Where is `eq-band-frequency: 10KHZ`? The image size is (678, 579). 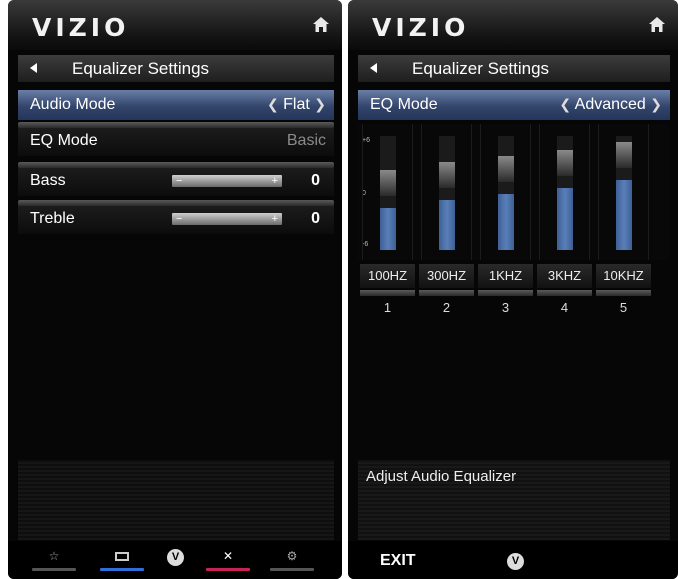 eq-band-frequency: 10KHZ is located at coordinates (623, 275).